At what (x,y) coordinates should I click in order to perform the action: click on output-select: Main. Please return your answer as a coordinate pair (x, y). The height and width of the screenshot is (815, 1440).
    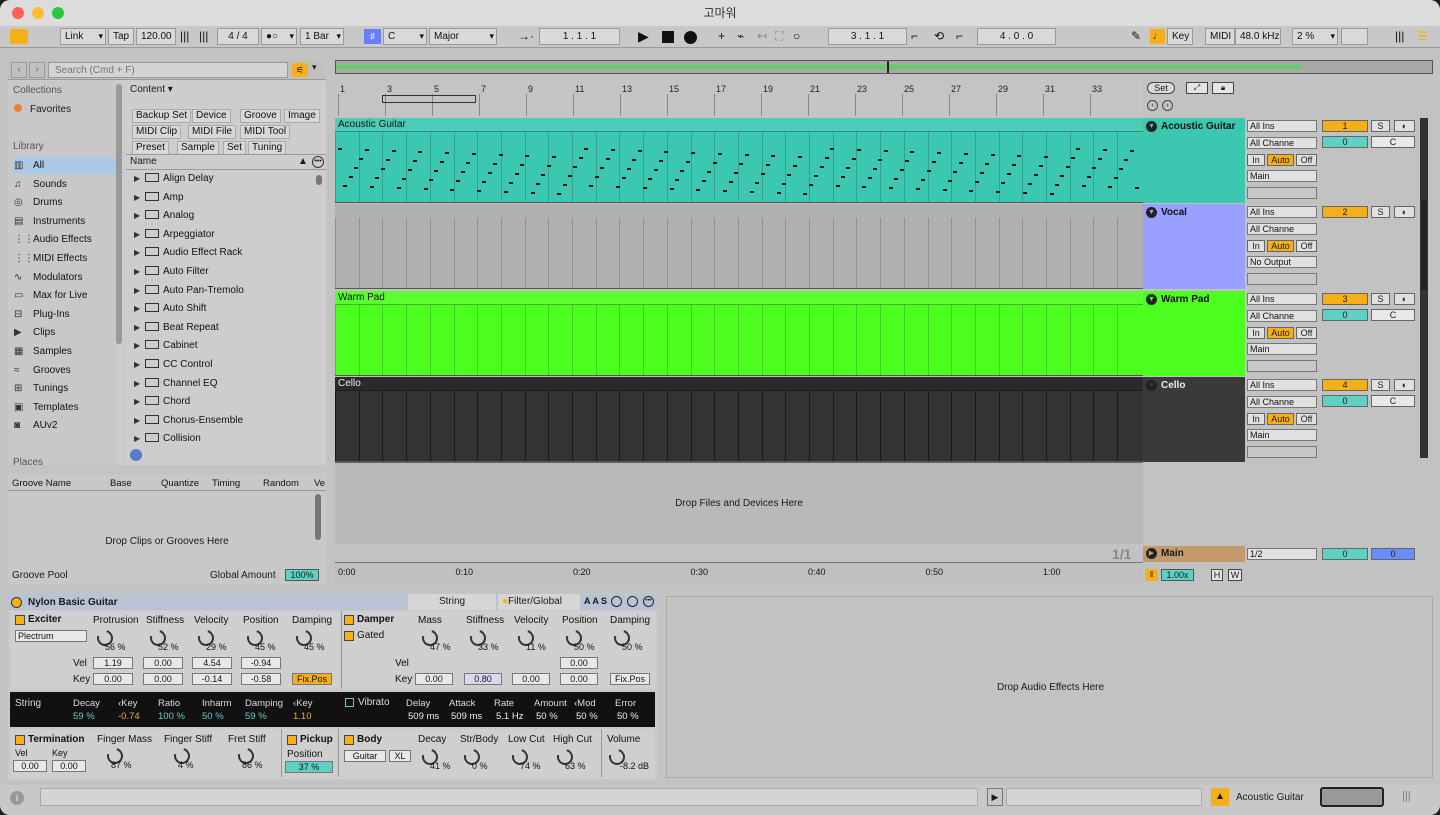
    Looking at the image, I should click on (1282, 348).